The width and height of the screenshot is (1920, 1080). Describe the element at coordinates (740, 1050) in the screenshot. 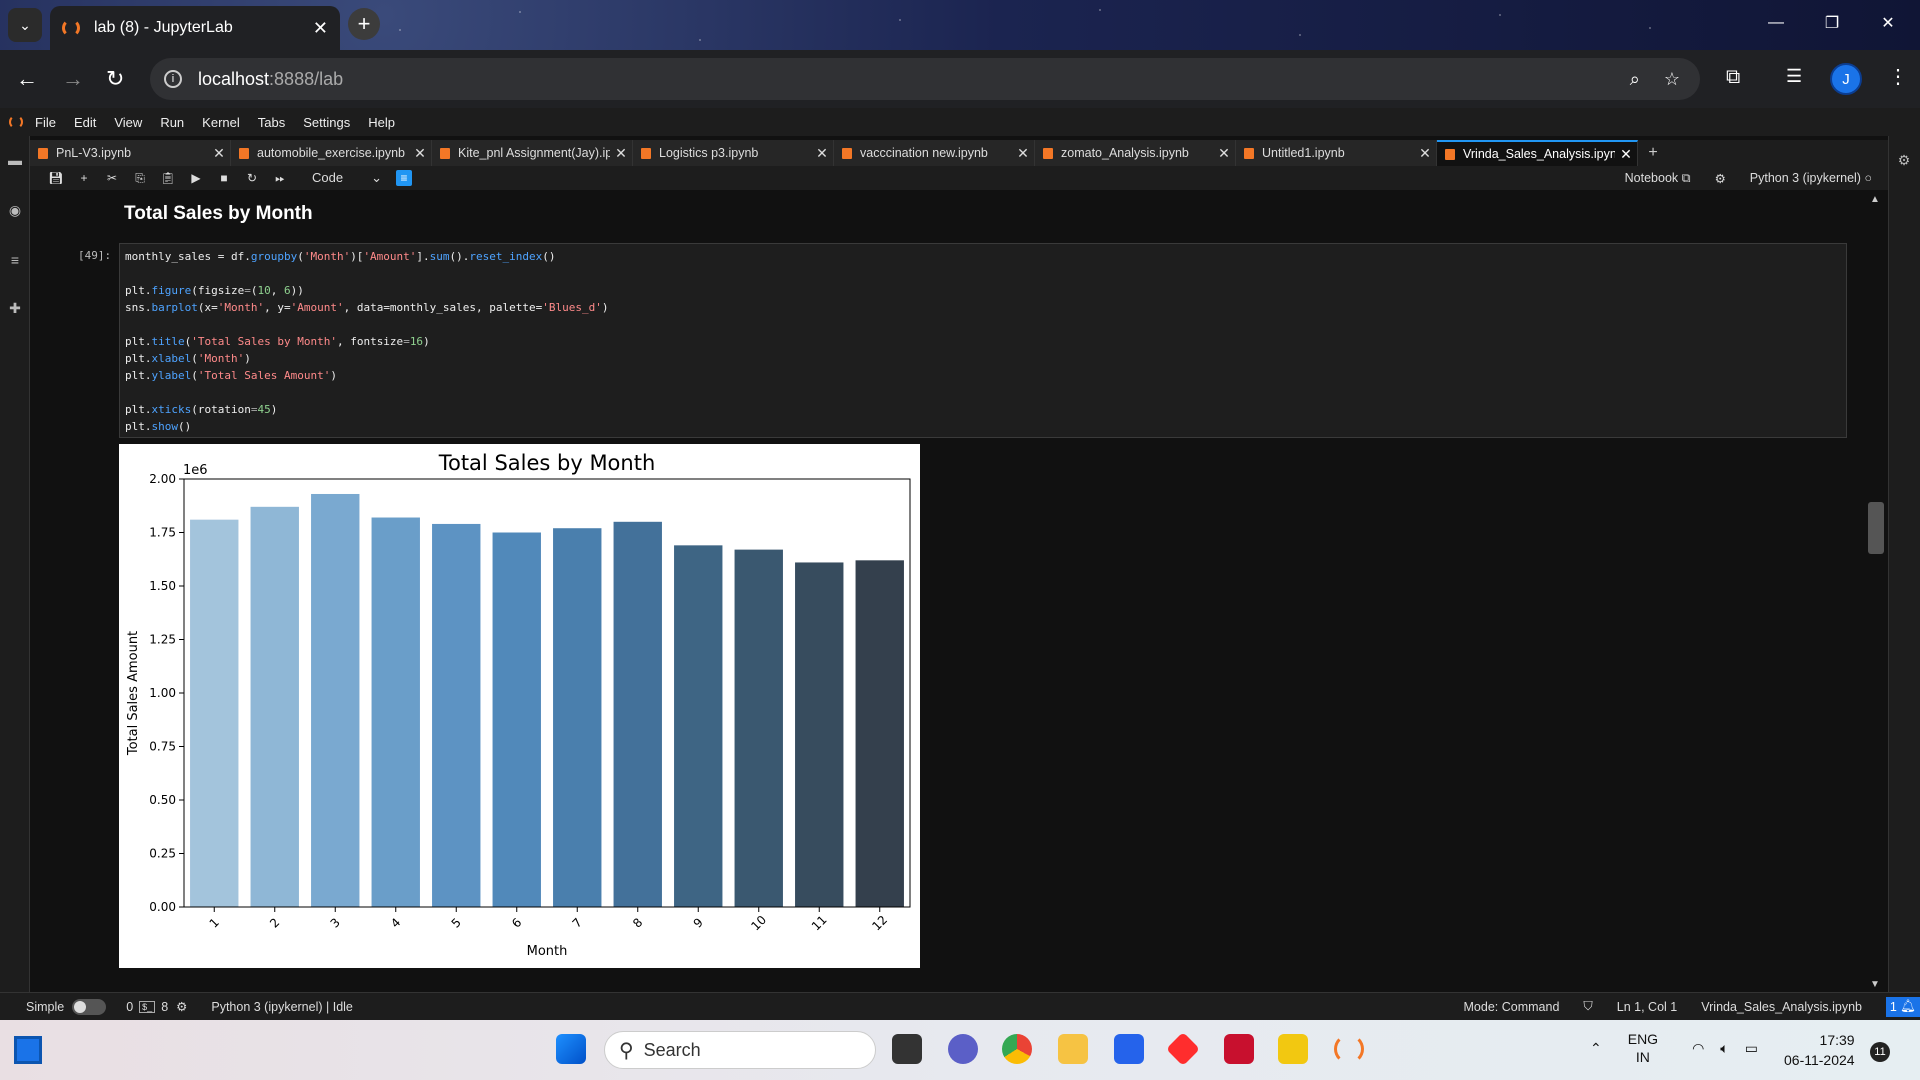

I see `taskbar-search: ⚲ Search` at that location.